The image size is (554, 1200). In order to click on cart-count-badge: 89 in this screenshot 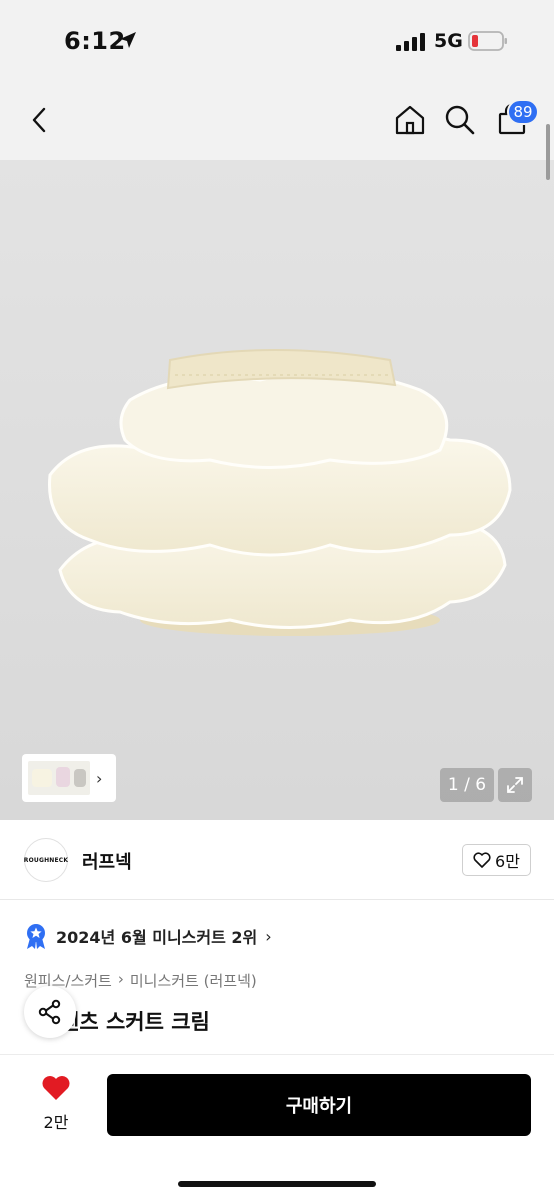, I will do `click(523, 112)`.